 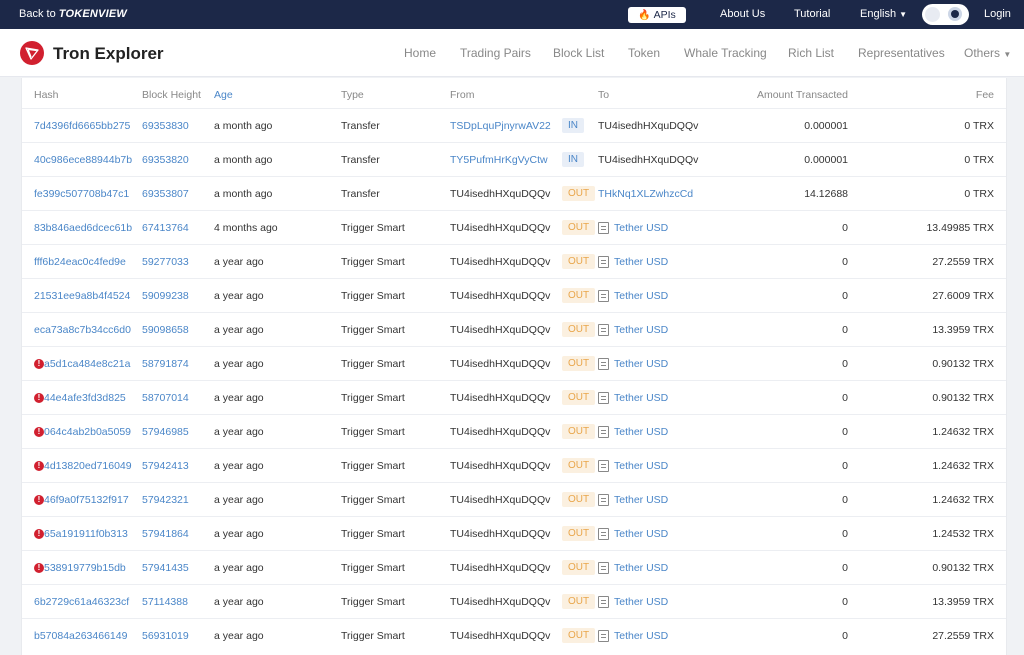 I want to click on back-prefix: Back to, so click(x=37, y=14).